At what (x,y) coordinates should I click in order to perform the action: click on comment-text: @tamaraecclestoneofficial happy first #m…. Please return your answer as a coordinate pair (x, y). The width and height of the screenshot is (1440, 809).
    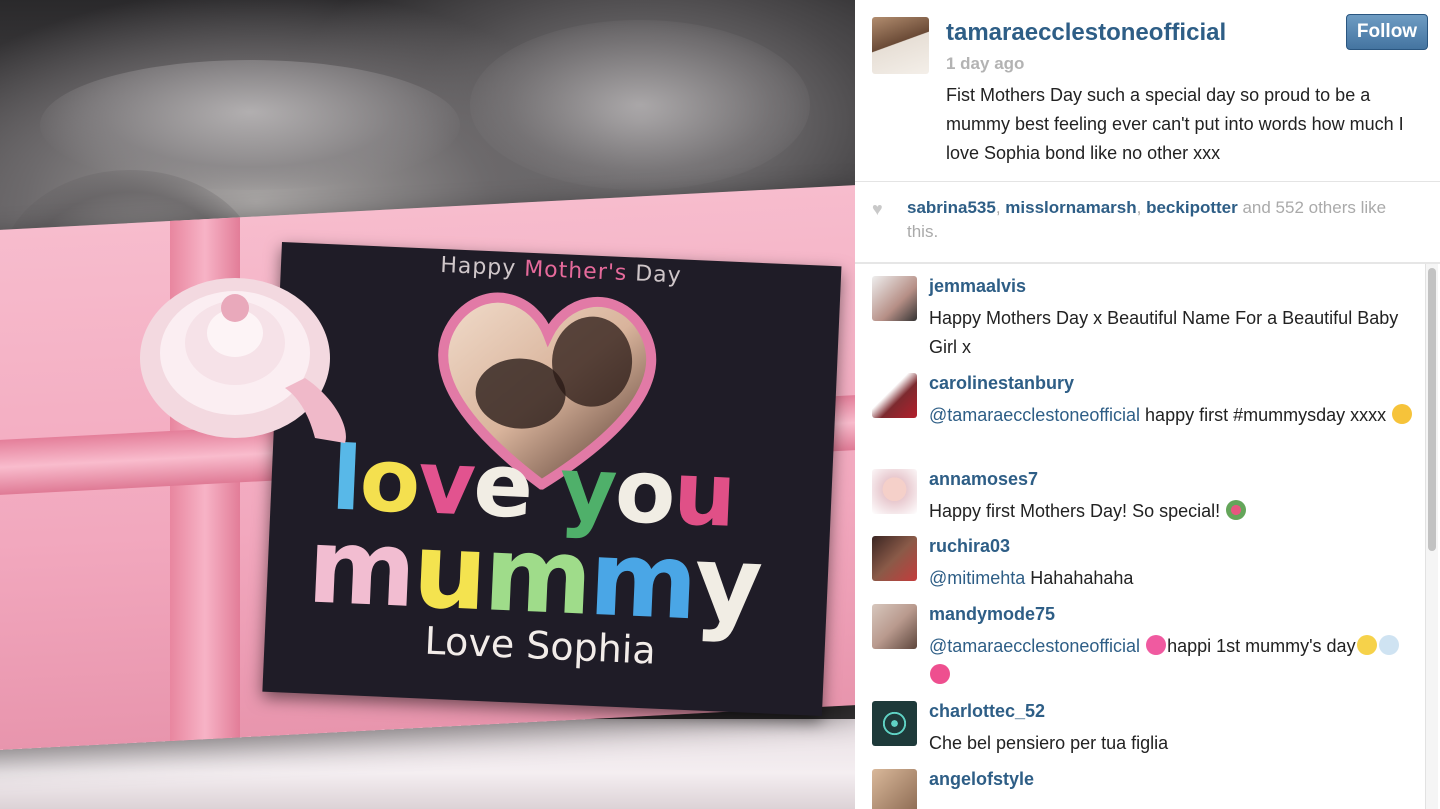
    Looking at the image, I should click on (1171, 415).